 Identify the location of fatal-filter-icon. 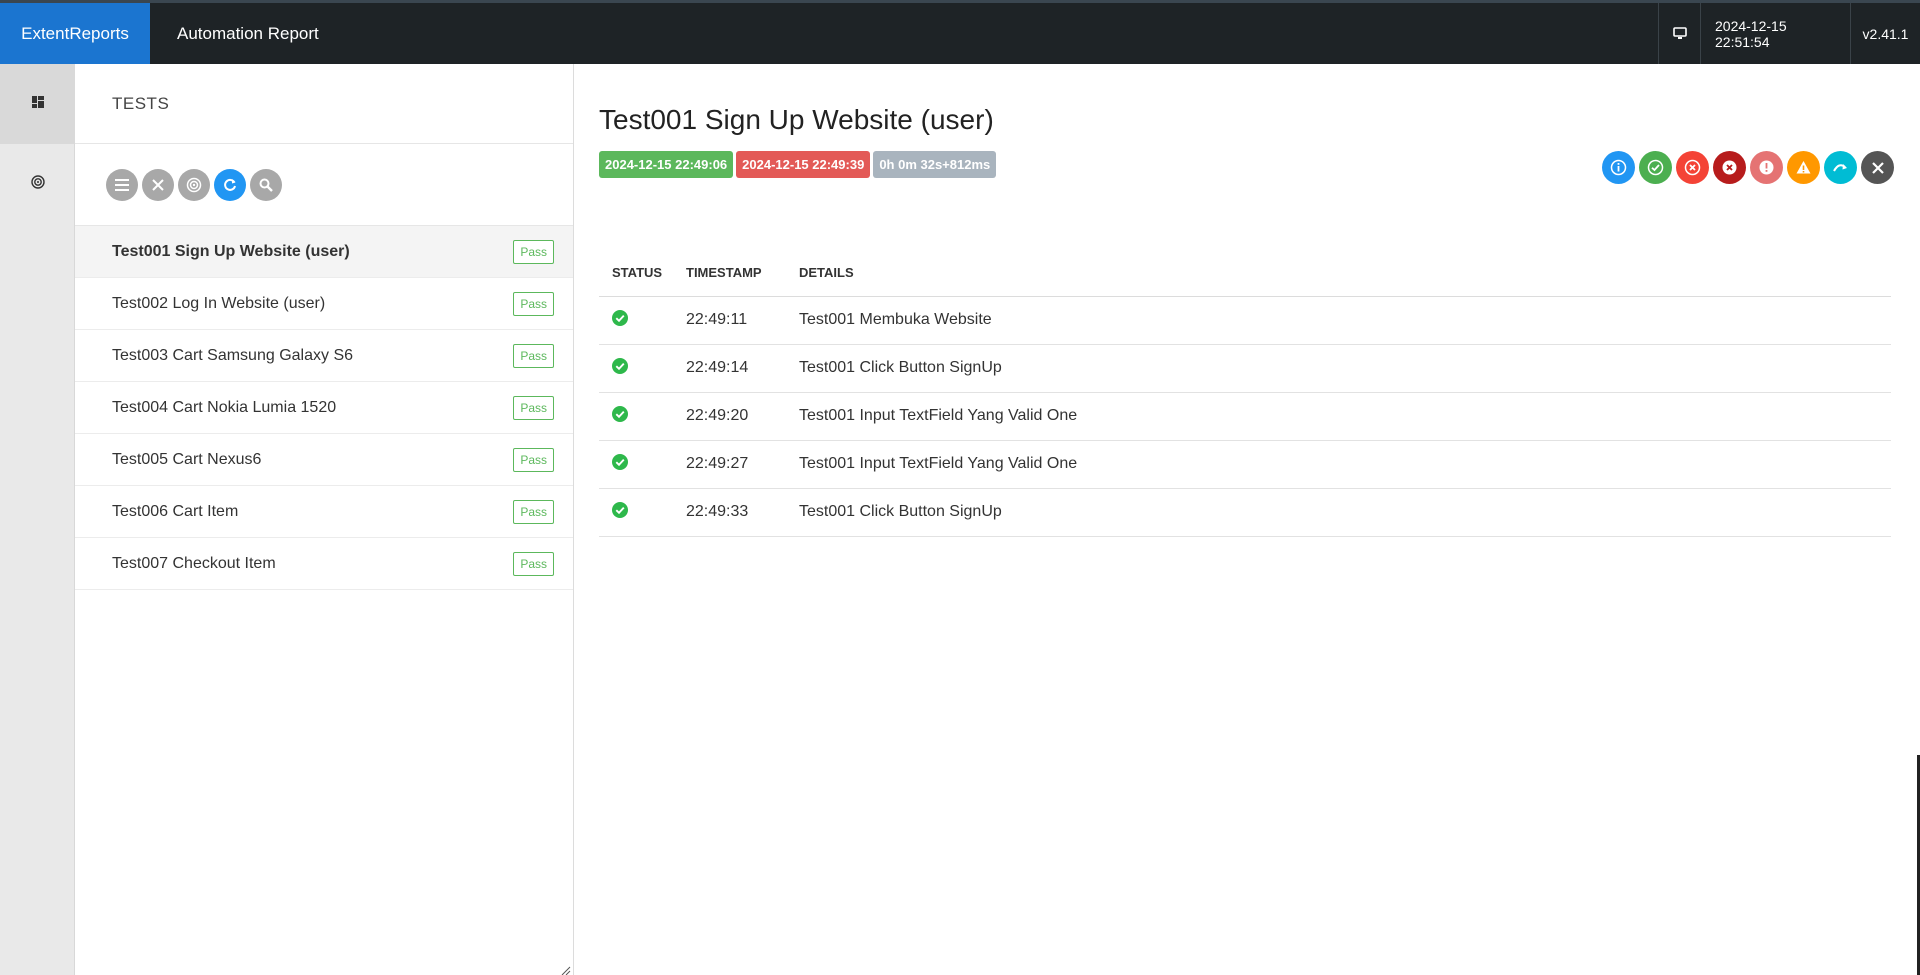
(1729, 167).